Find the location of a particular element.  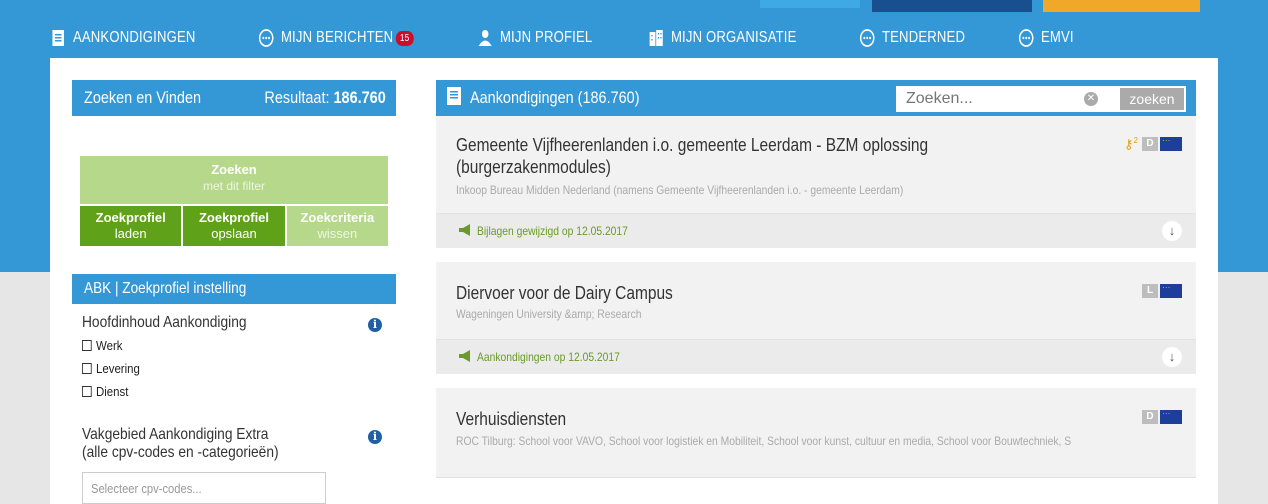

result-count: Resultaat: 186.760 is located at coordinates (325, 98).